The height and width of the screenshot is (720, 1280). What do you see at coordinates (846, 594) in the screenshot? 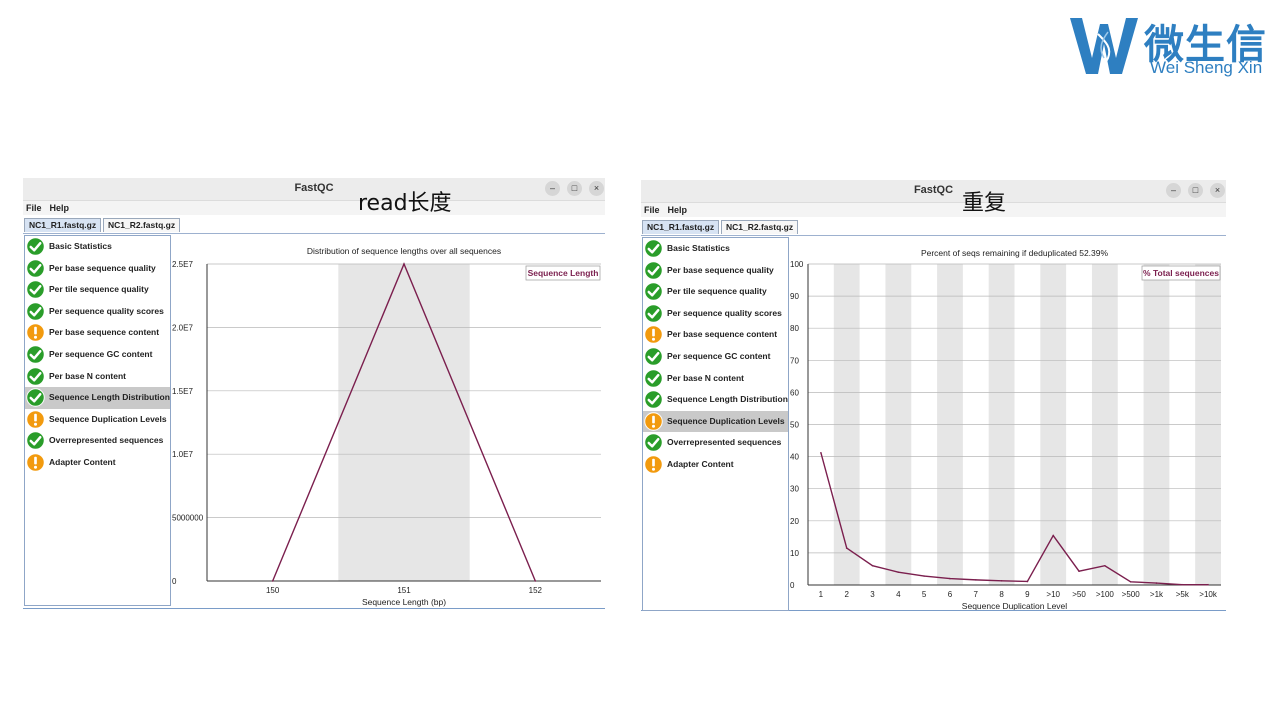
I see `x-tick-label: 2` at bounding box center [846, 594].